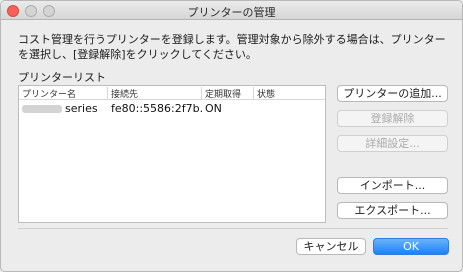  What do you see at coordinates (42, 109) in the screenshot?
I see `redacted-text` at bounding box center [42, 109].